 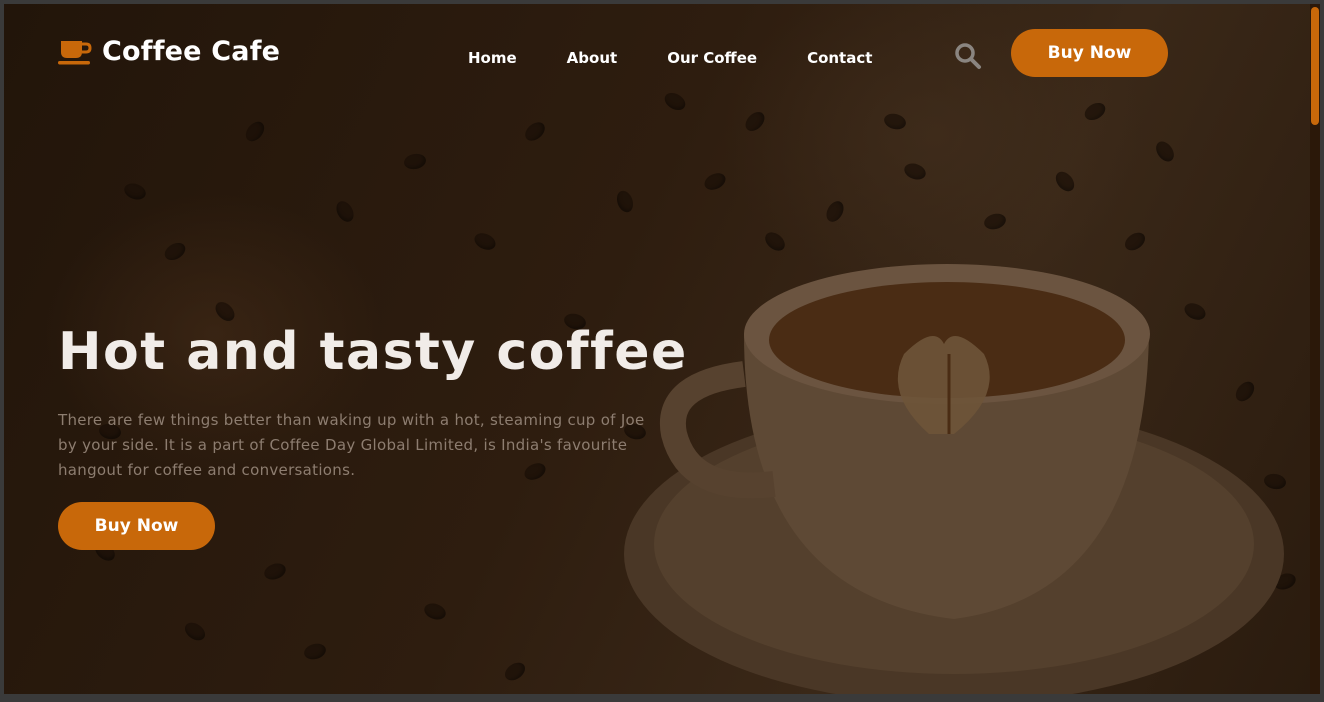 I want to click on main-nav: Home About Our Coffee Contact, so click(x=670, y=58).